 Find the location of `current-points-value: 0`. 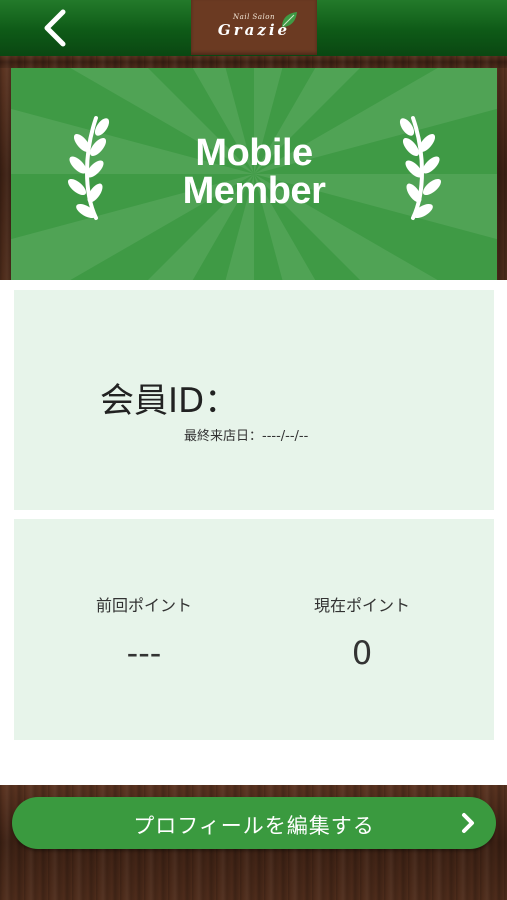

current-points-value: 0 is located at coordinates (362, 653).